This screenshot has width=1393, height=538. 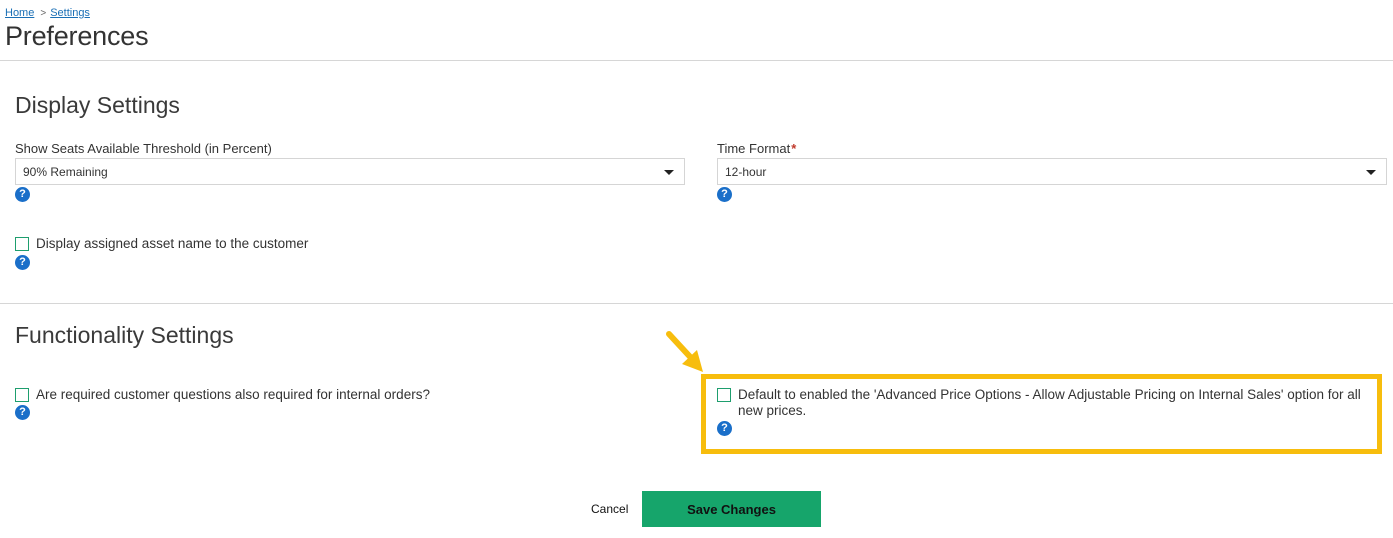 What do you see at coordinates (22, 194) in the screenshot?
I see `seats-threshold-help-icon: ?` at bounding box center [22, 194].